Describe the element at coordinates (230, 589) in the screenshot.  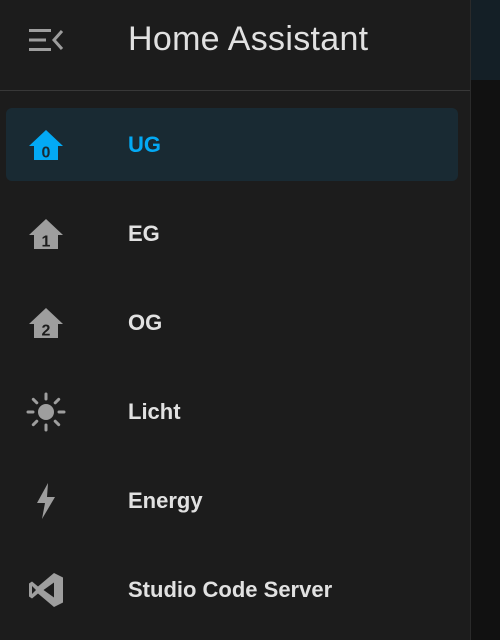
I see `sidebar-item-label: Studio Code Server` at that location.